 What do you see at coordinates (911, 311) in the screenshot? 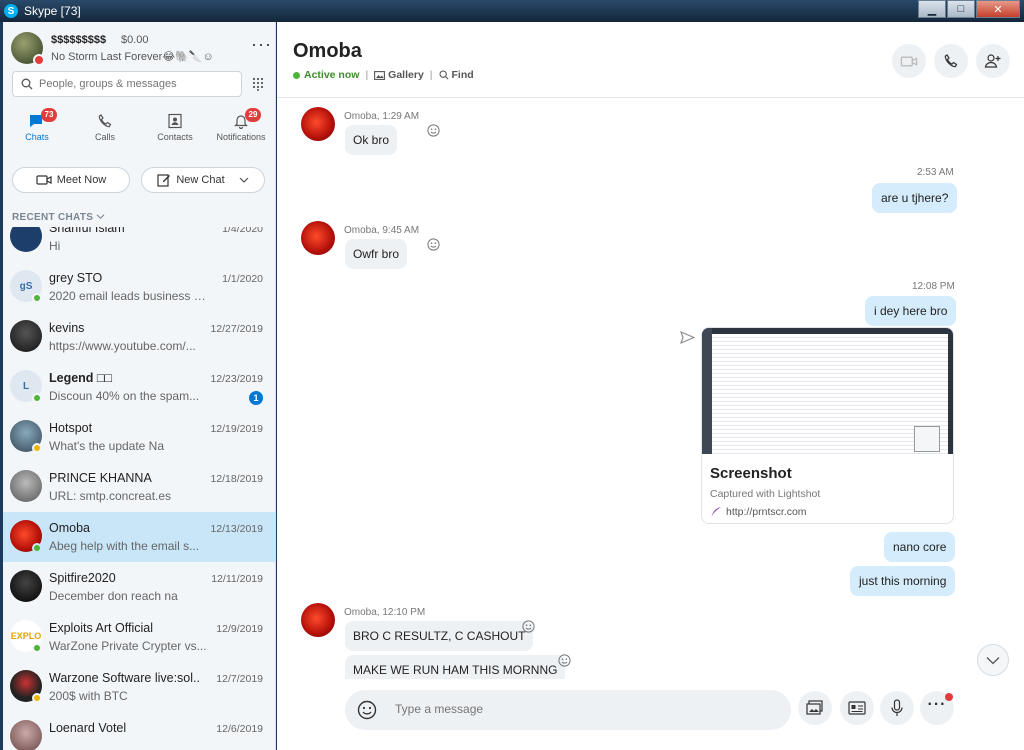
I see `message-bubble-outgoing: i dey here bro` at bounding box center [911, 311].